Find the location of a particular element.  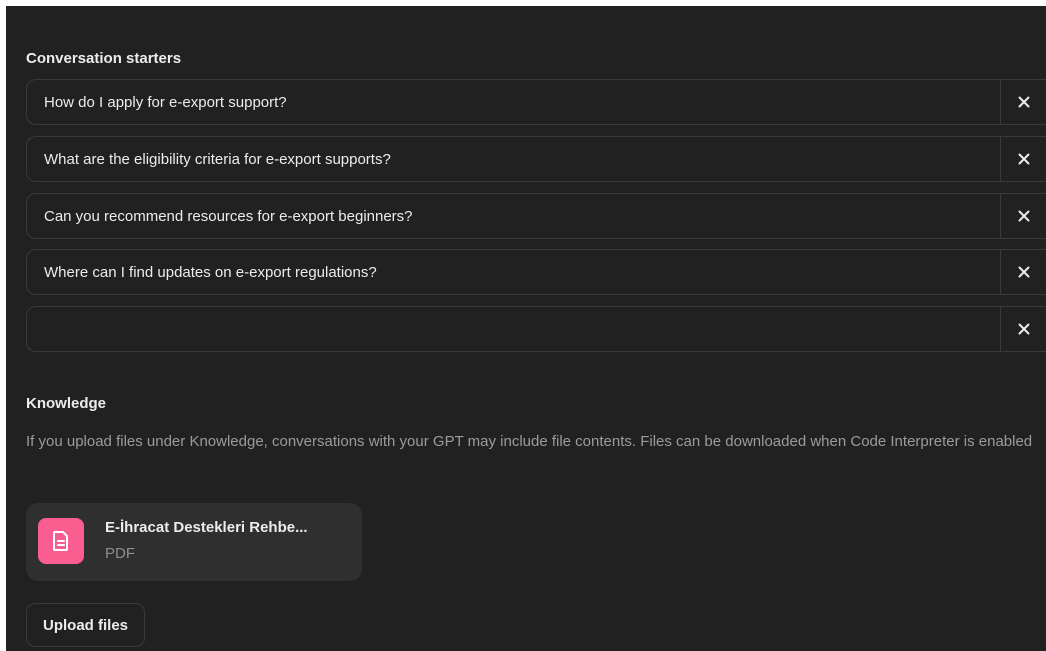

conversation-starters-heading: Conversation starters is located at coordinates (104, 58).